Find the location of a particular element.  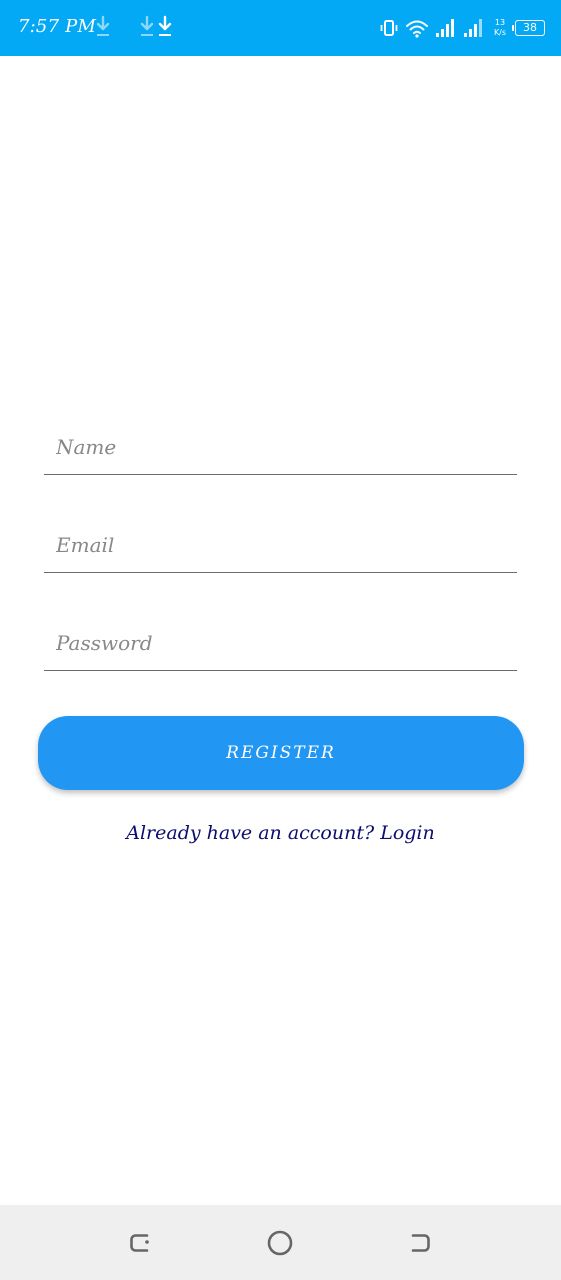

email-field is located at coordinates (280, 543).